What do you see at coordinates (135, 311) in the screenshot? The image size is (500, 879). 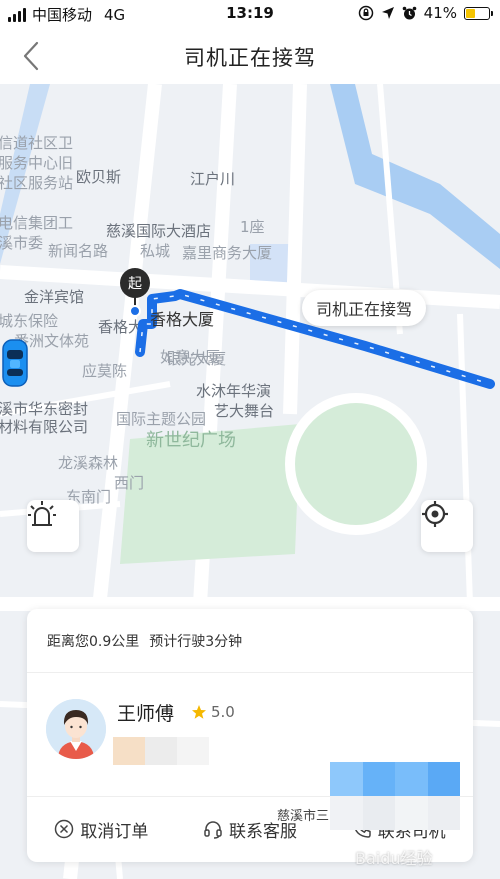 I see `start-location-dot` at bounding box center [135, 311].